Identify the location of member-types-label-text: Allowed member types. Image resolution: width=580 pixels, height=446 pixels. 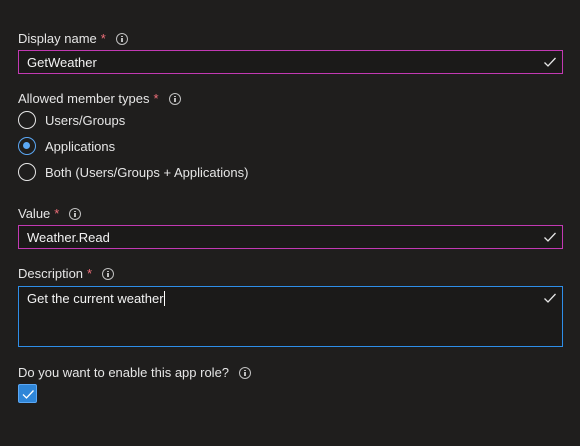
(84, 98).